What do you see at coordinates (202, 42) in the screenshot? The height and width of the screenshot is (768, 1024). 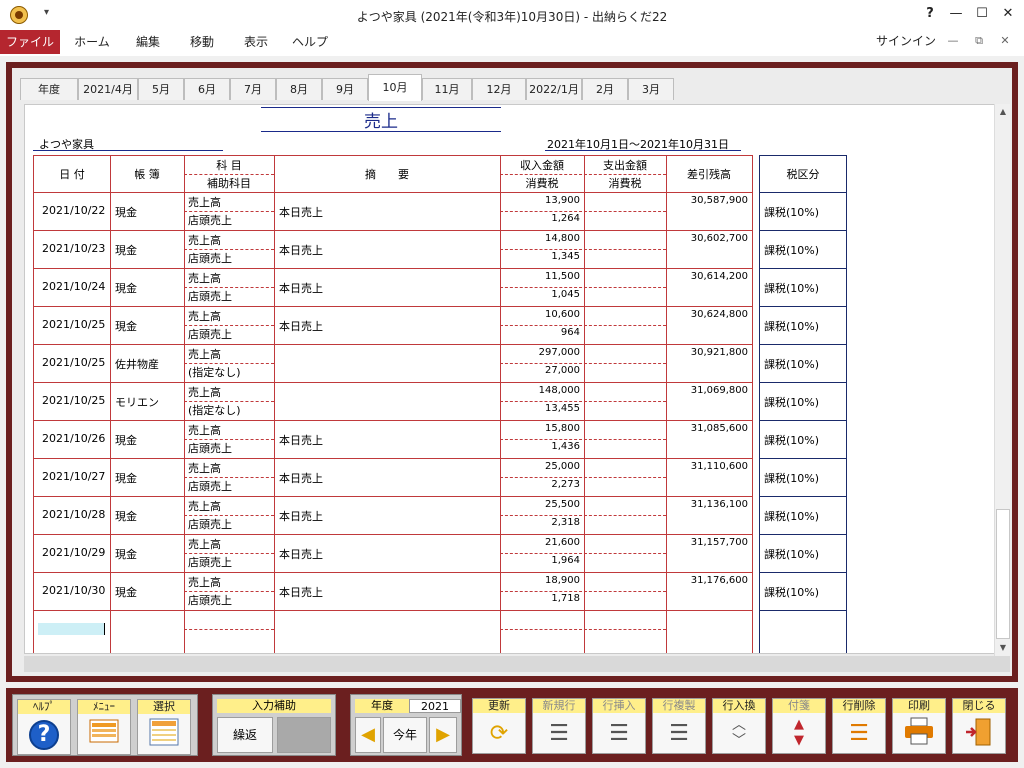 I see `menu-move: 移動` at bounding box center [202, 42].